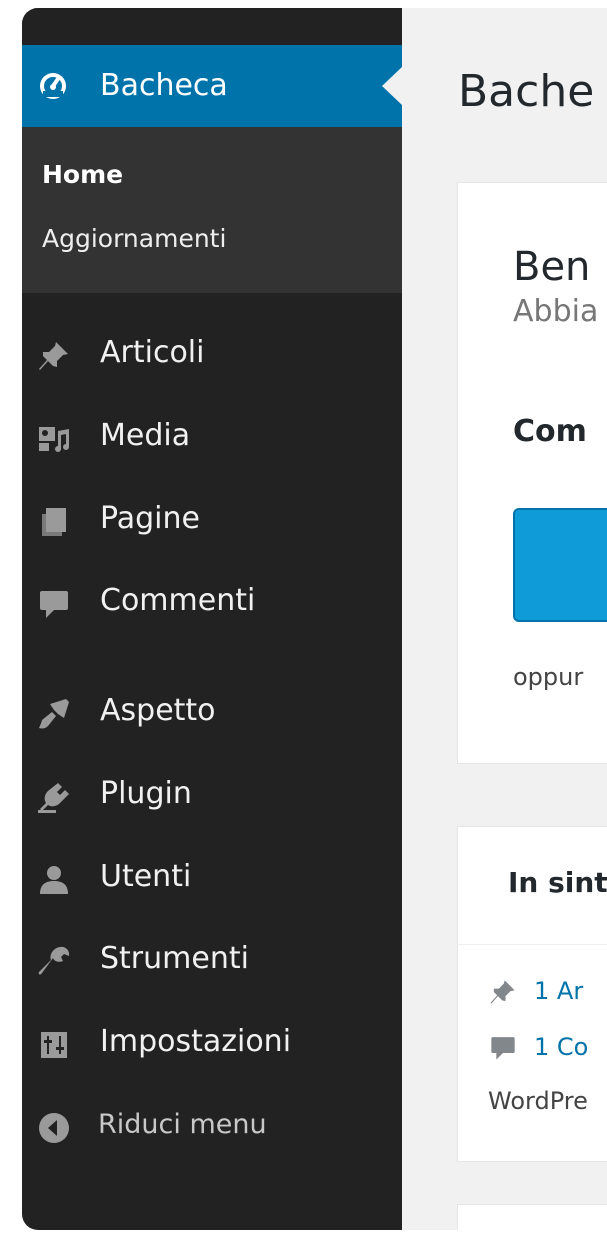 The width and height of the screenshot is (607, 1238). I want to click on sidebar-top, so click(212, 26).